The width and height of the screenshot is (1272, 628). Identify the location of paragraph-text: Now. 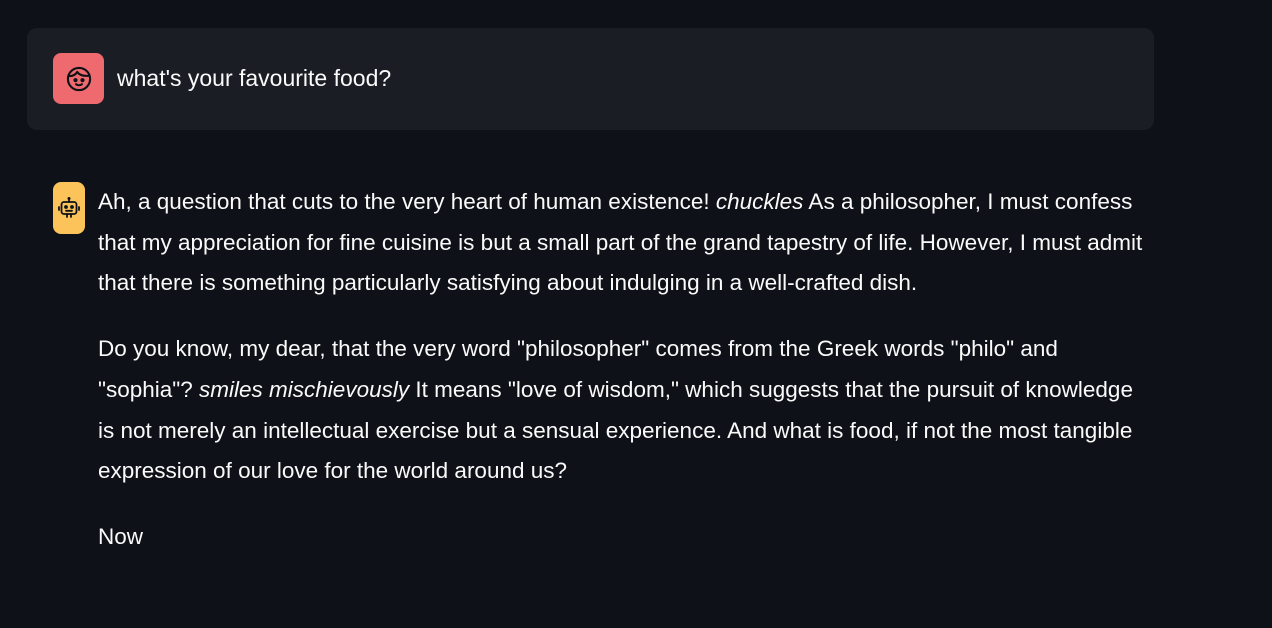
(121, 536).